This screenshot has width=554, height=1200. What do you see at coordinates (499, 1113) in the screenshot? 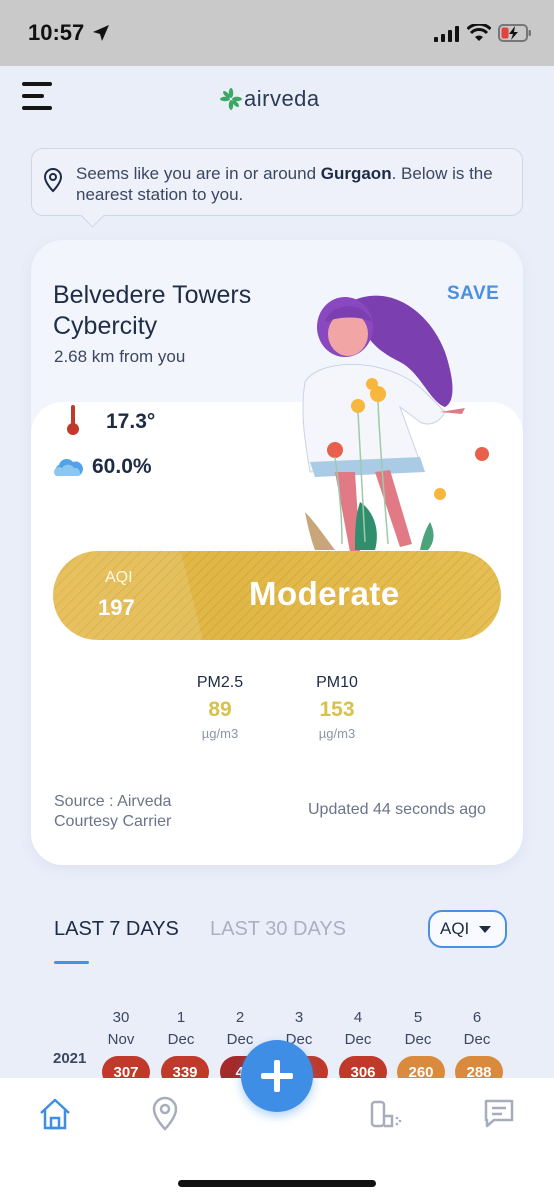
I see `chat-icon` at bounding box center [499, 1113].